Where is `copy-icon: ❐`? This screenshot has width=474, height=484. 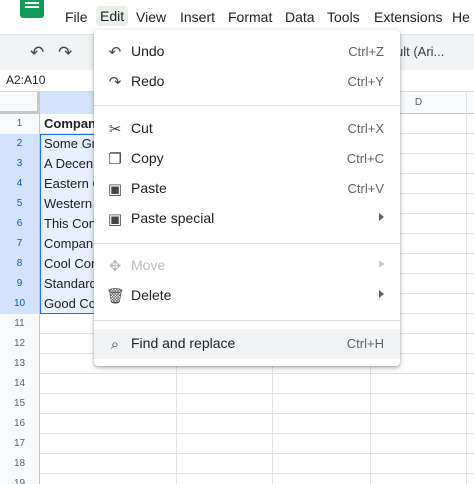 copy-icon: ❐ is located at coordinates (115, 159).